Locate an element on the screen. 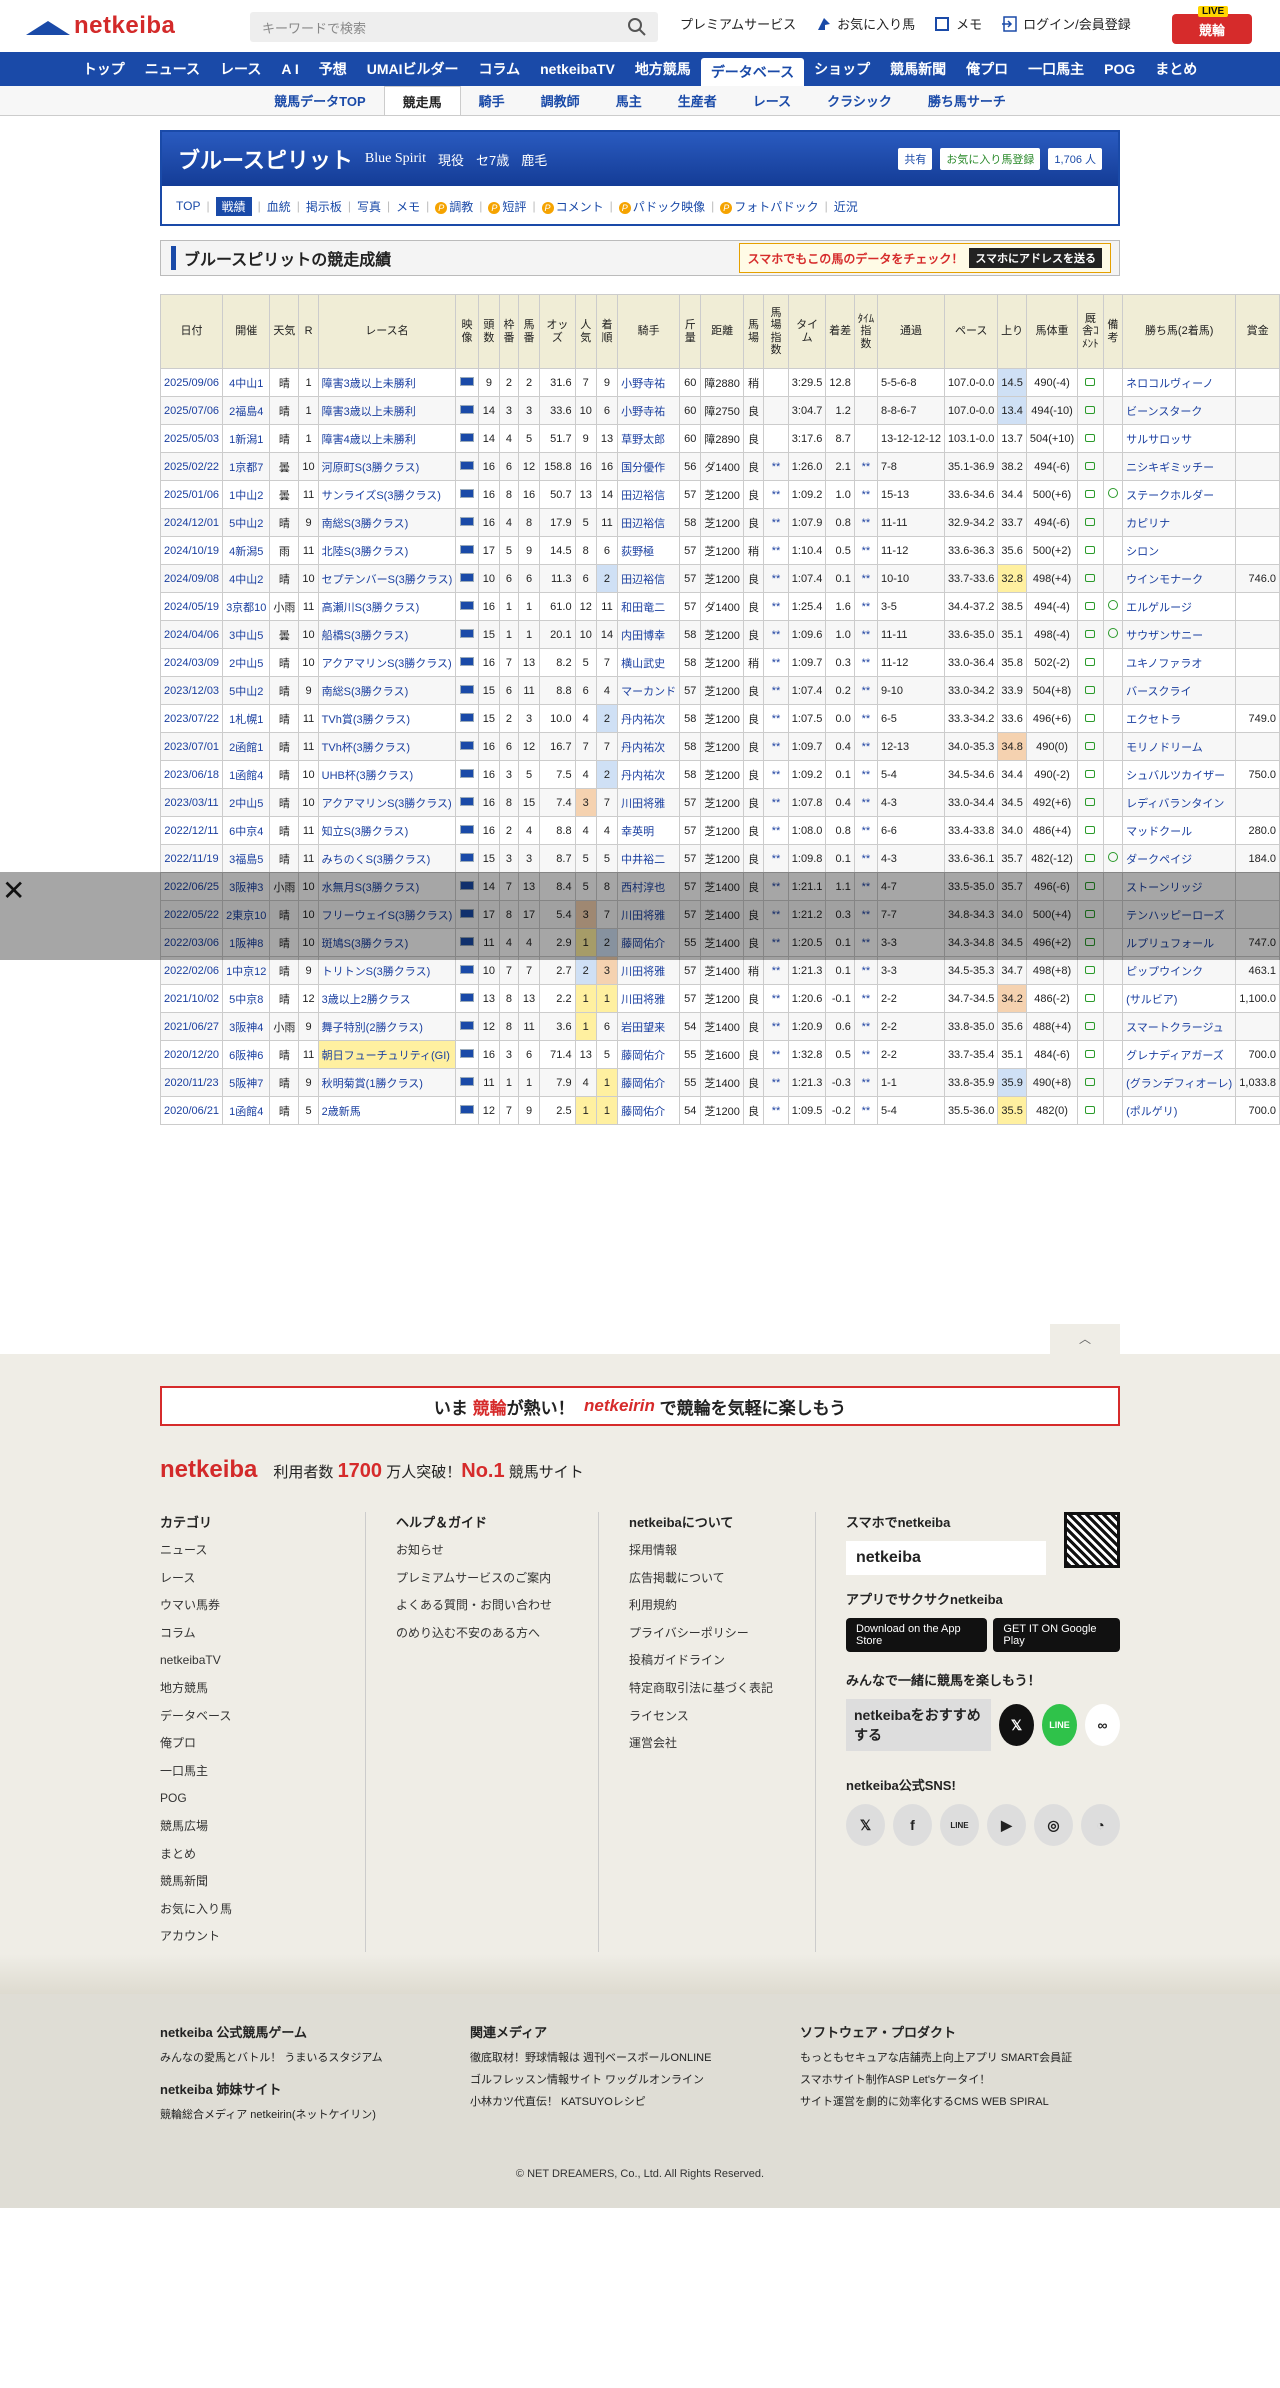 This screenshot has height=2388, width=1280. footer-category-link: 地方競馬 is located at coordinates (260, 1689).